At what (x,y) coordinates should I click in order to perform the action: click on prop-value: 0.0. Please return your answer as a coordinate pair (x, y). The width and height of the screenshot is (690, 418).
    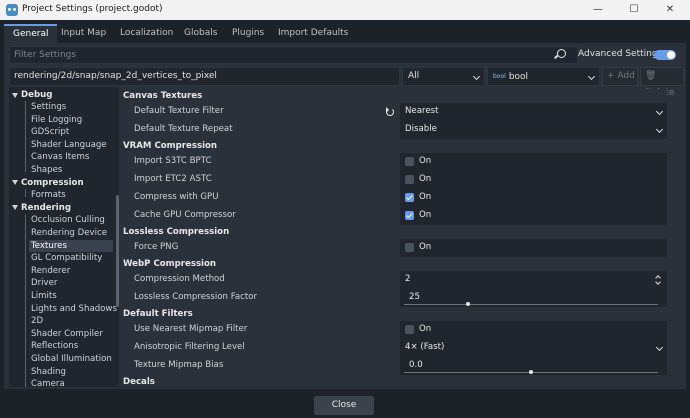
    Looking at the image, I should click on (416, 365).